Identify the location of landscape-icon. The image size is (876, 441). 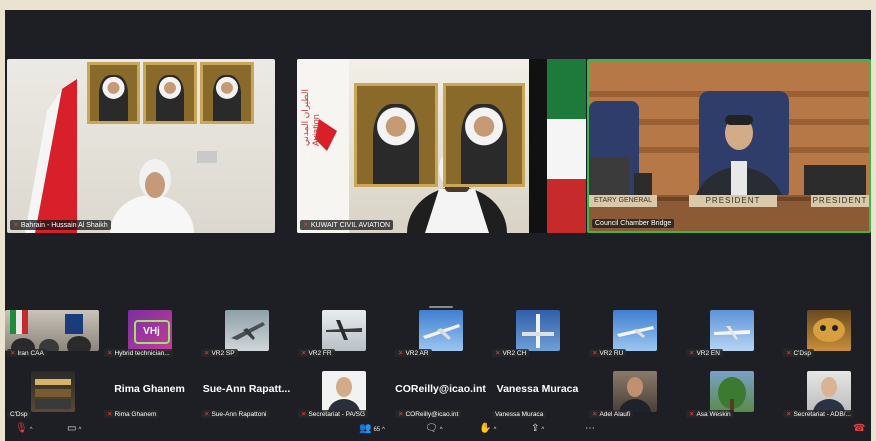
(731, 394).